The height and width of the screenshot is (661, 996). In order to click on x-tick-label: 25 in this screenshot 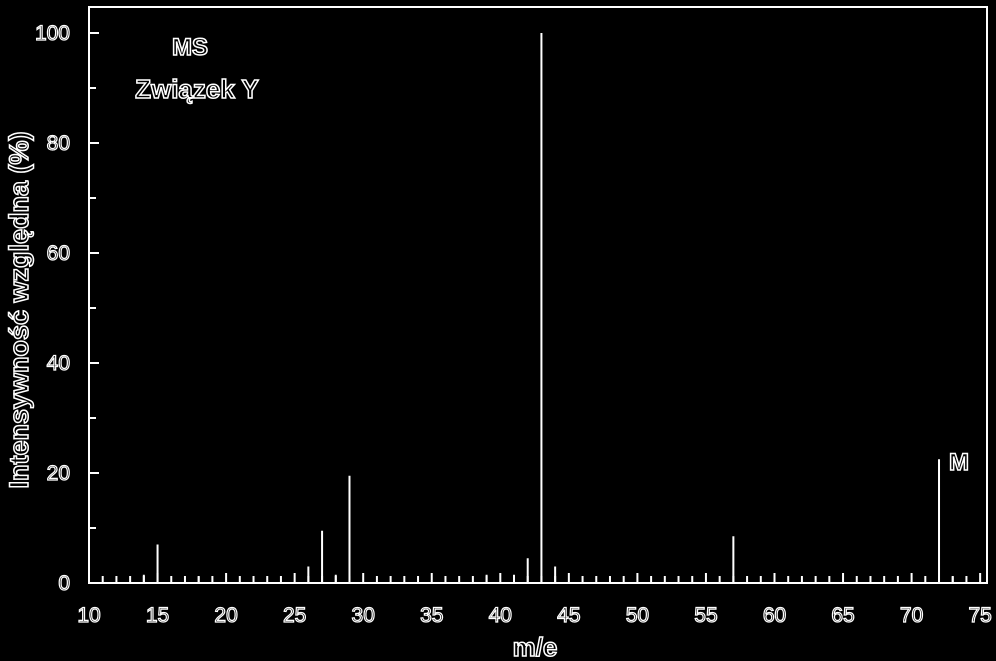, I will do `click(294, 615)`.